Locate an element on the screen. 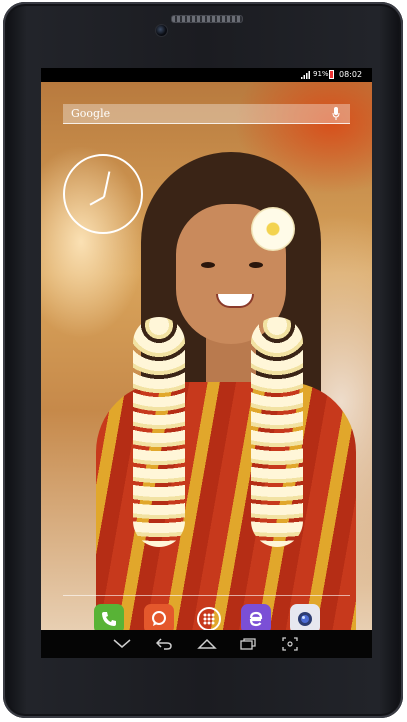 The height and width of the screenshot is (722, 407). speaker-grille is located at coordinates (207, 19).